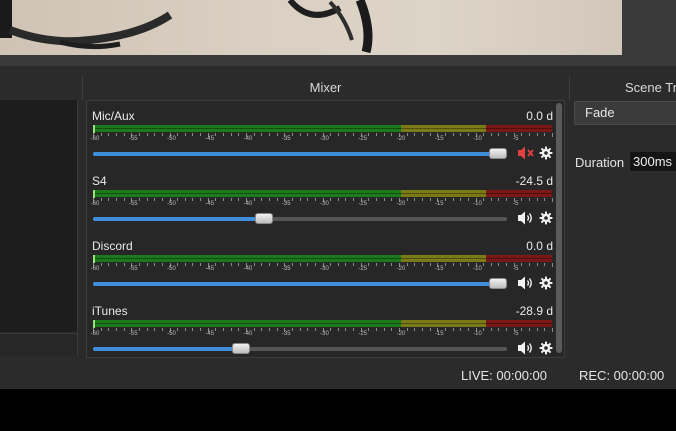  What do you see at coordinates (186, 27) in the screenshot?
I see `headphones-image` at bounding box center [186, 27].